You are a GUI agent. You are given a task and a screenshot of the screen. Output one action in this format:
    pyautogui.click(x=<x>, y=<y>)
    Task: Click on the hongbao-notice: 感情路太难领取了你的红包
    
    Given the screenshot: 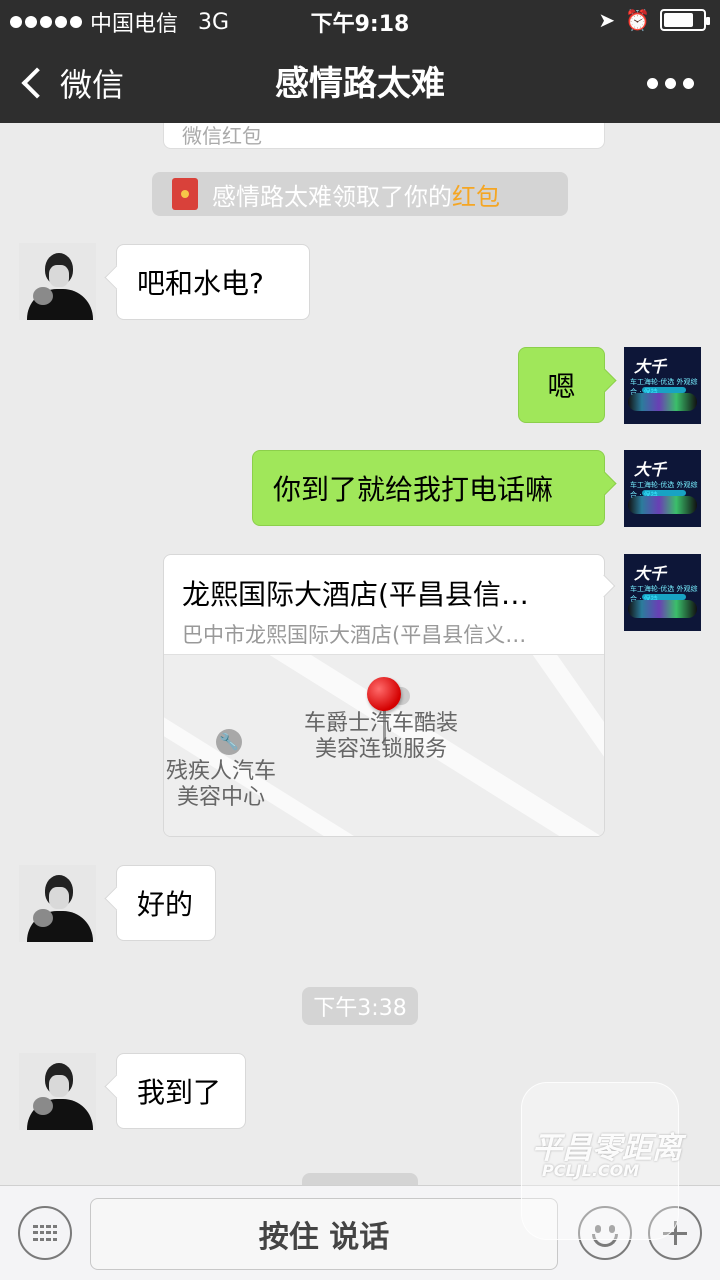 What is the action you would take?
    pyautogui.click(x=360, y=194)
    